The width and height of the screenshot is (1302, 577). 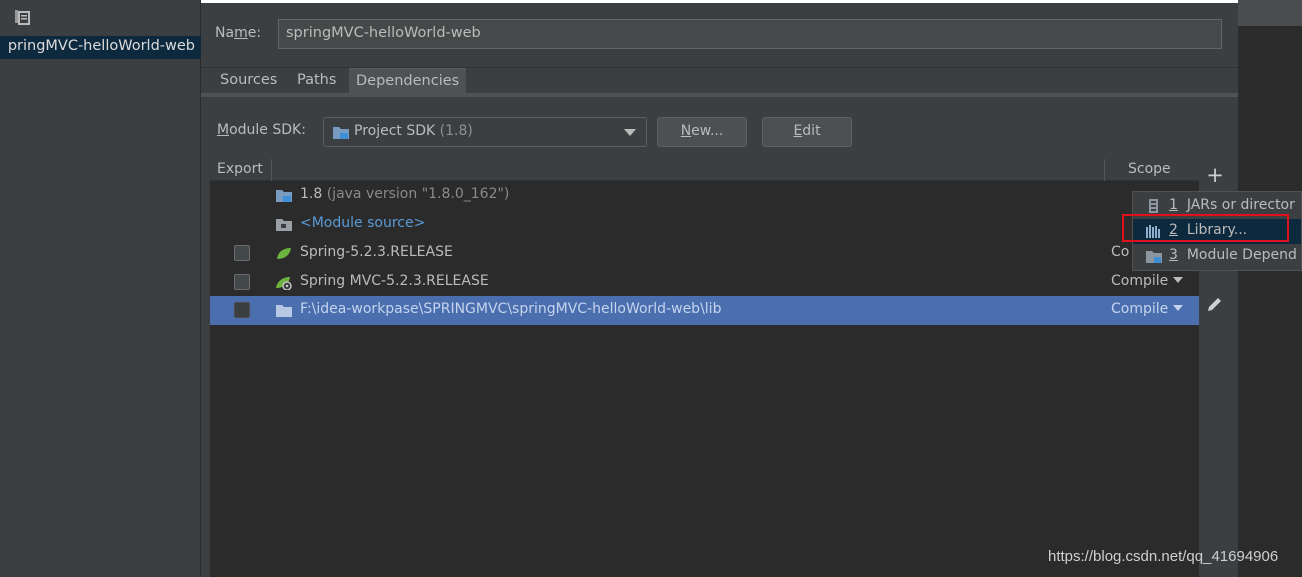 What do you see at coordinates (284, 224) in the screenshot?
I see `module-source-icon` at bounding box center [284, 224].